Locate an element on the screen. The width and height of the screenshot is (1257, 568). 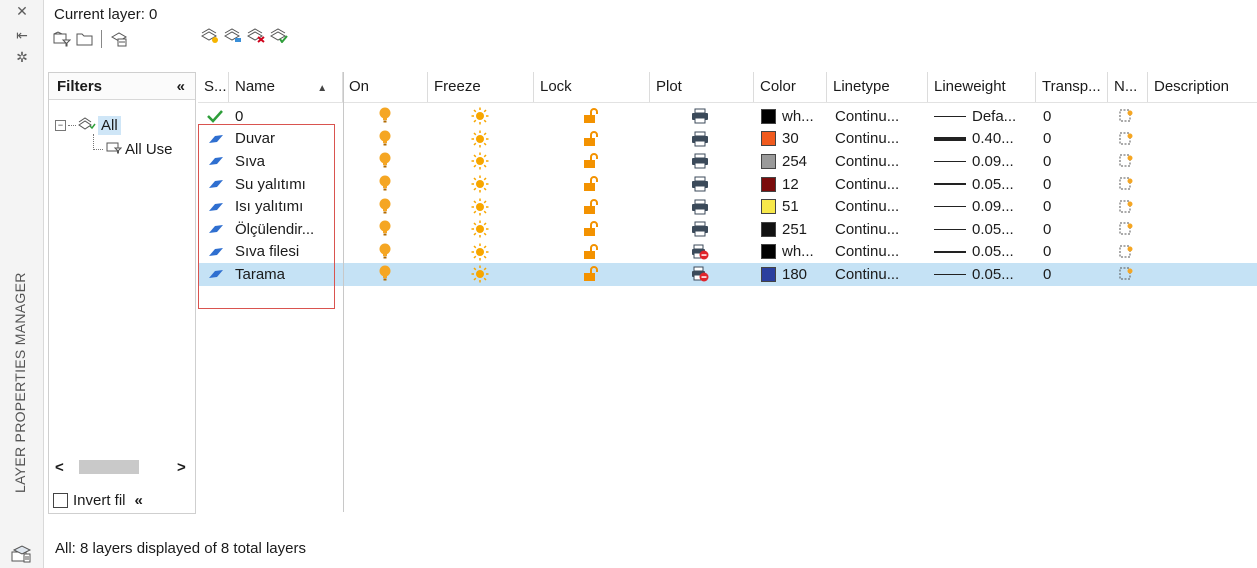
layer-row: Sıva 254 Continu... 0.09... 0 is located at coordinates (727, 161).